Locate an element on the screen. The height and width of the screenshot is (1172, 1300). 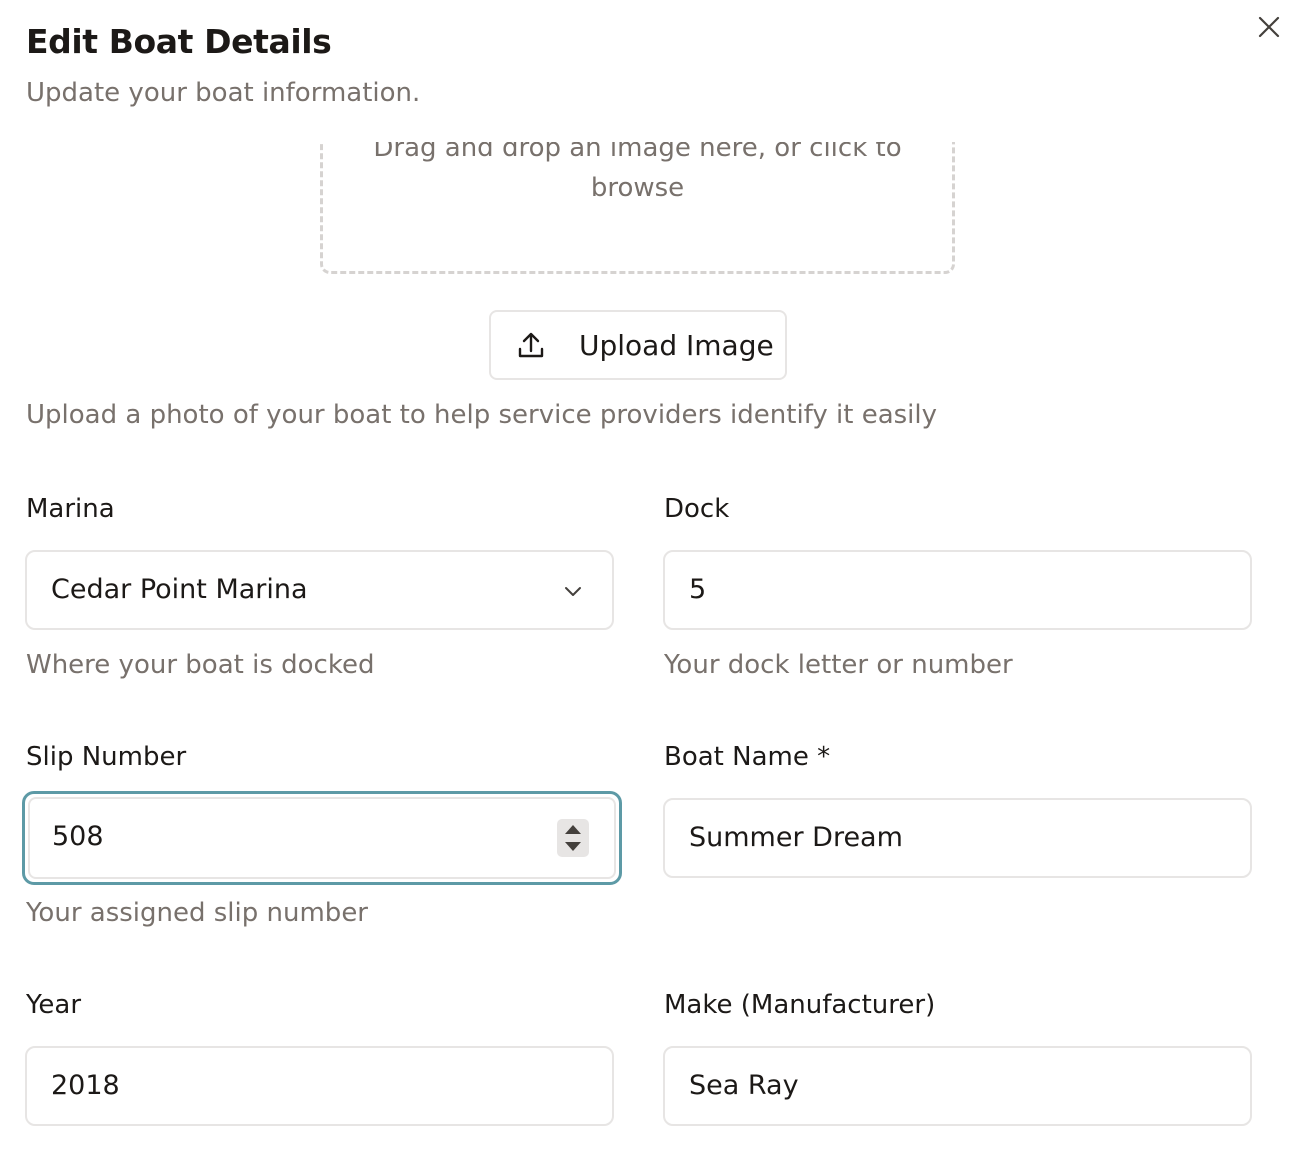
close-icon is located at coordinates (1269, 27).